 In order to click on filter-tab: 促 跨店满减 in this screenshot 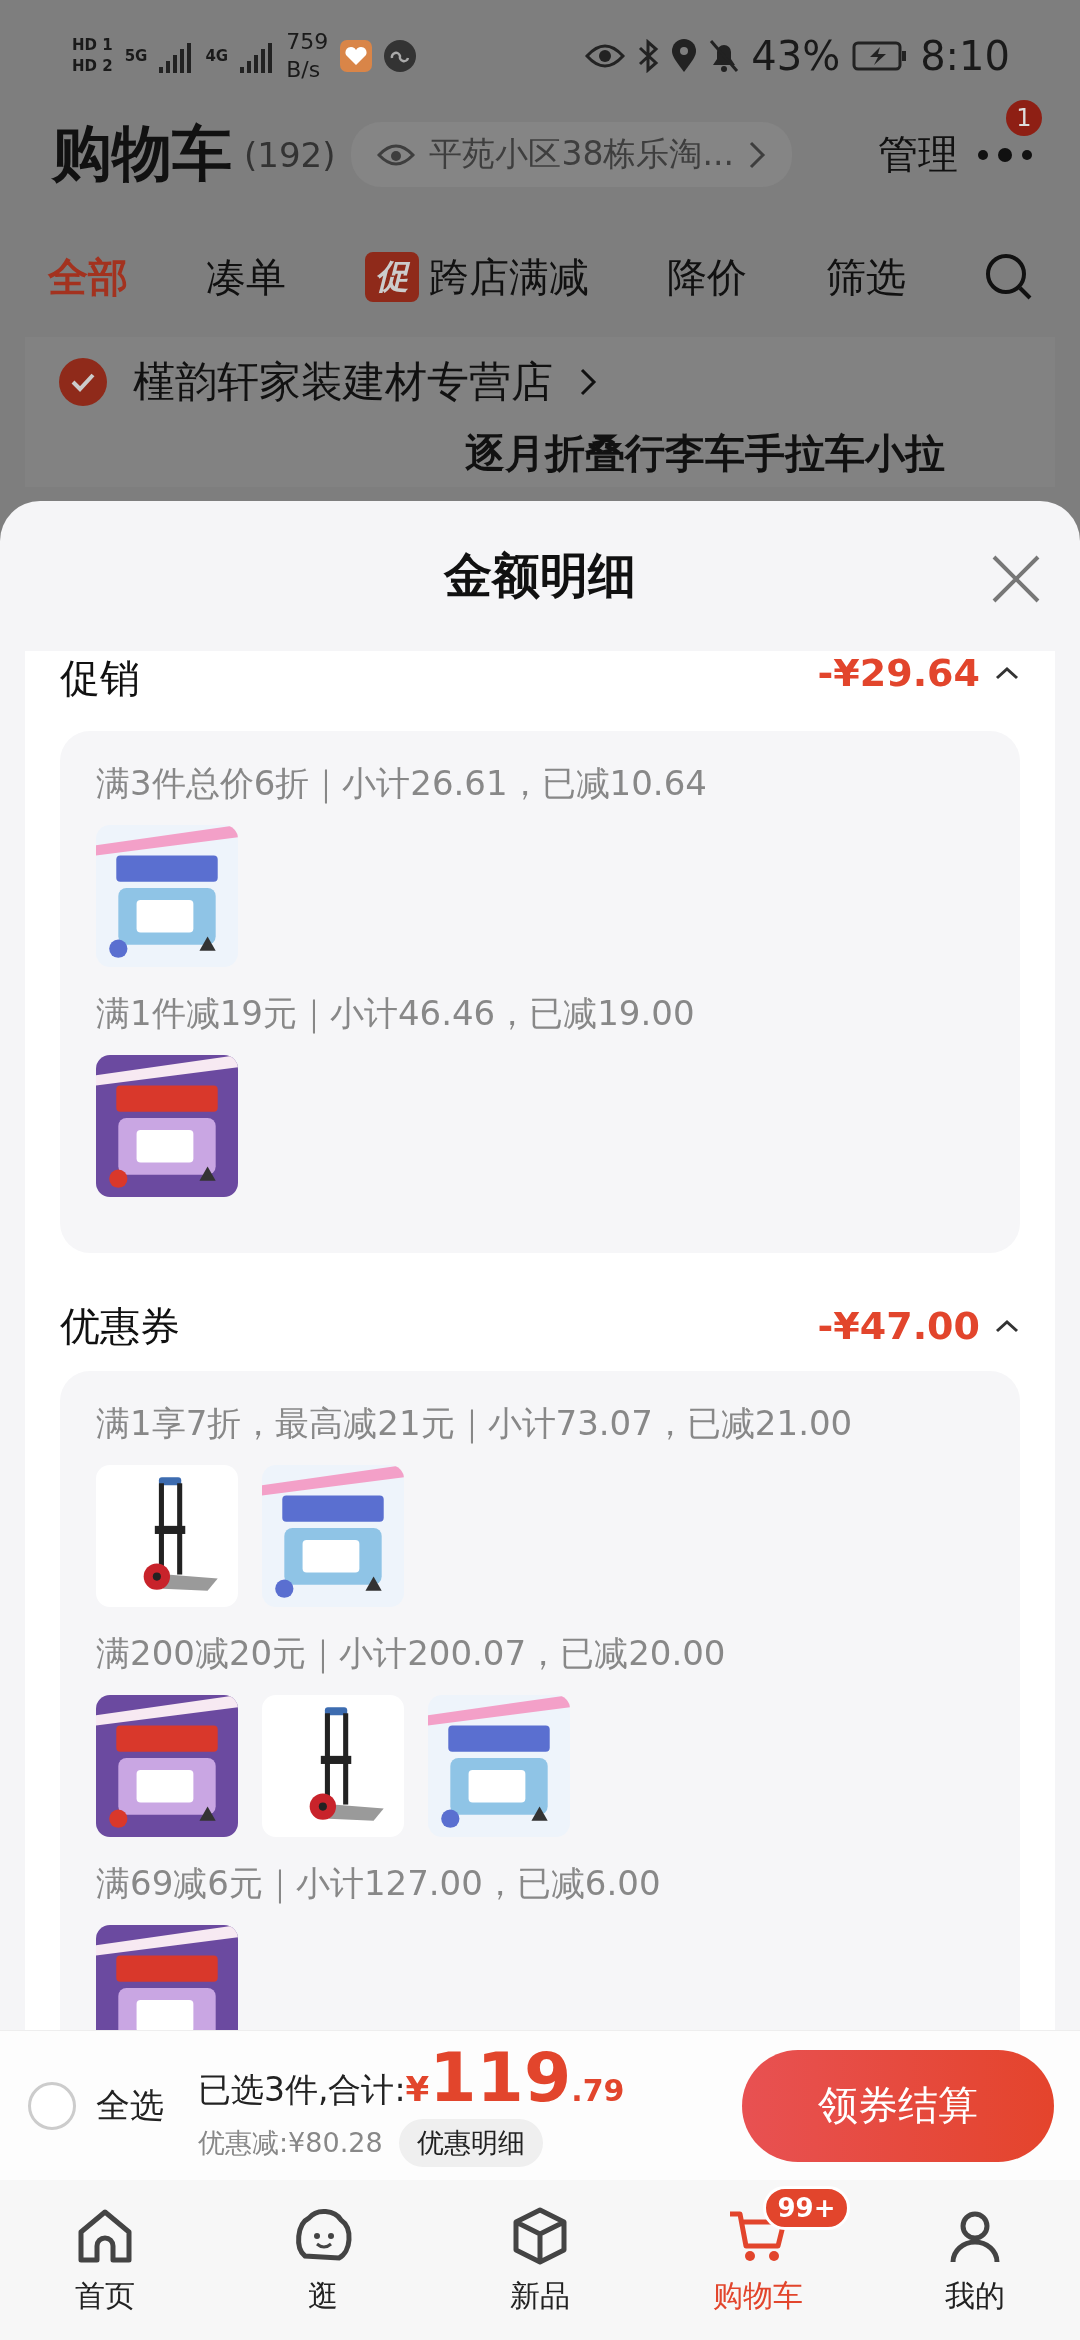, I will do `click(476, 277)`.